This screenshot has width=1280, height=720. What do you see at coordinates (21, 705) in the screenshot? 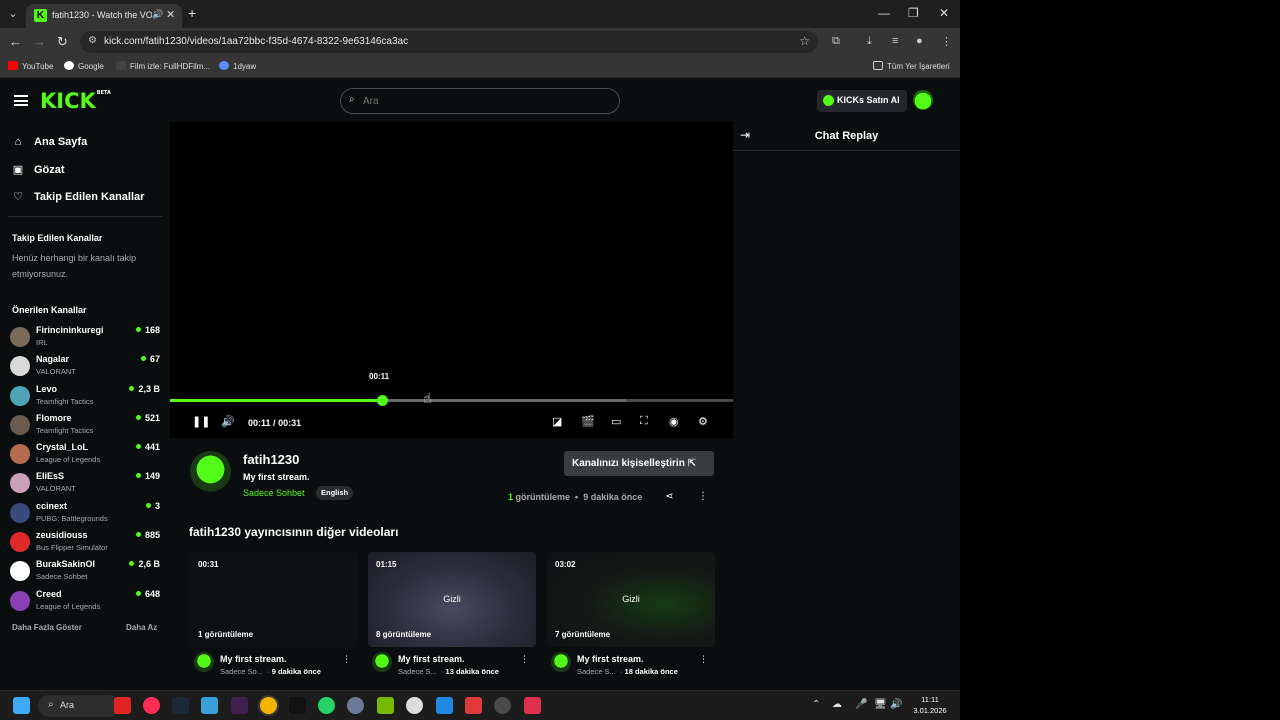
I see `windows-start-icon` at bounding box center [21, 705].